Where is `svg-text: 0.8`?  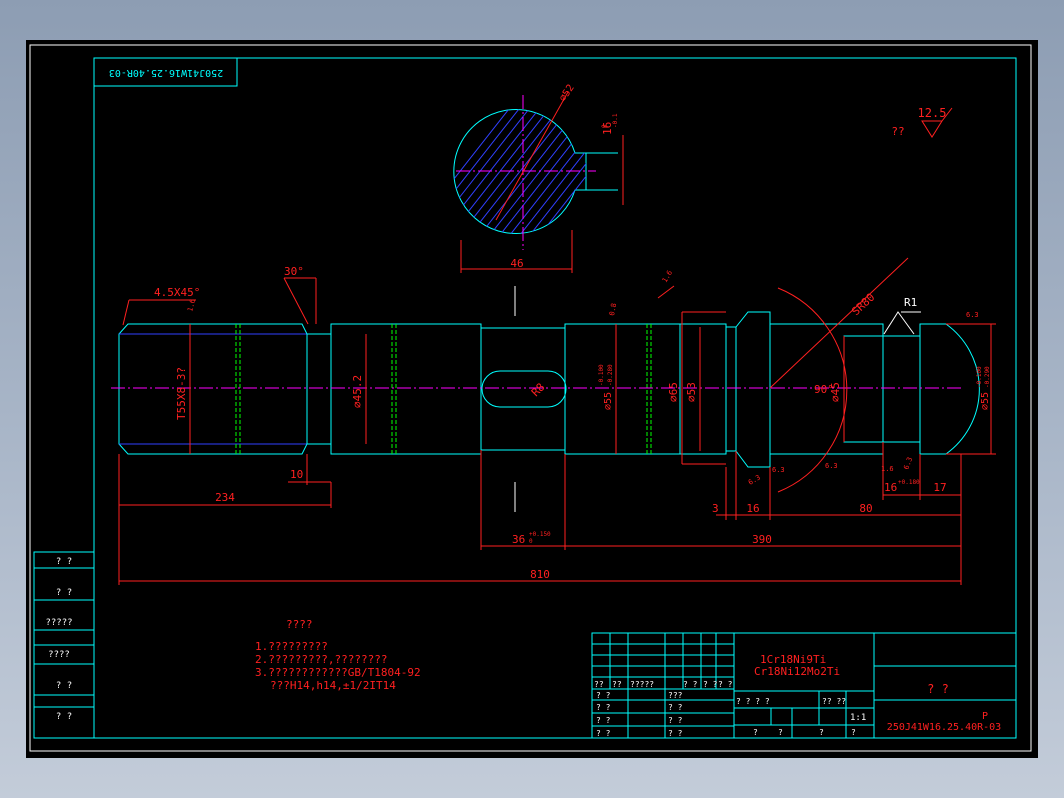
svg-text: 0.8 is located at coordinates (613, 309).